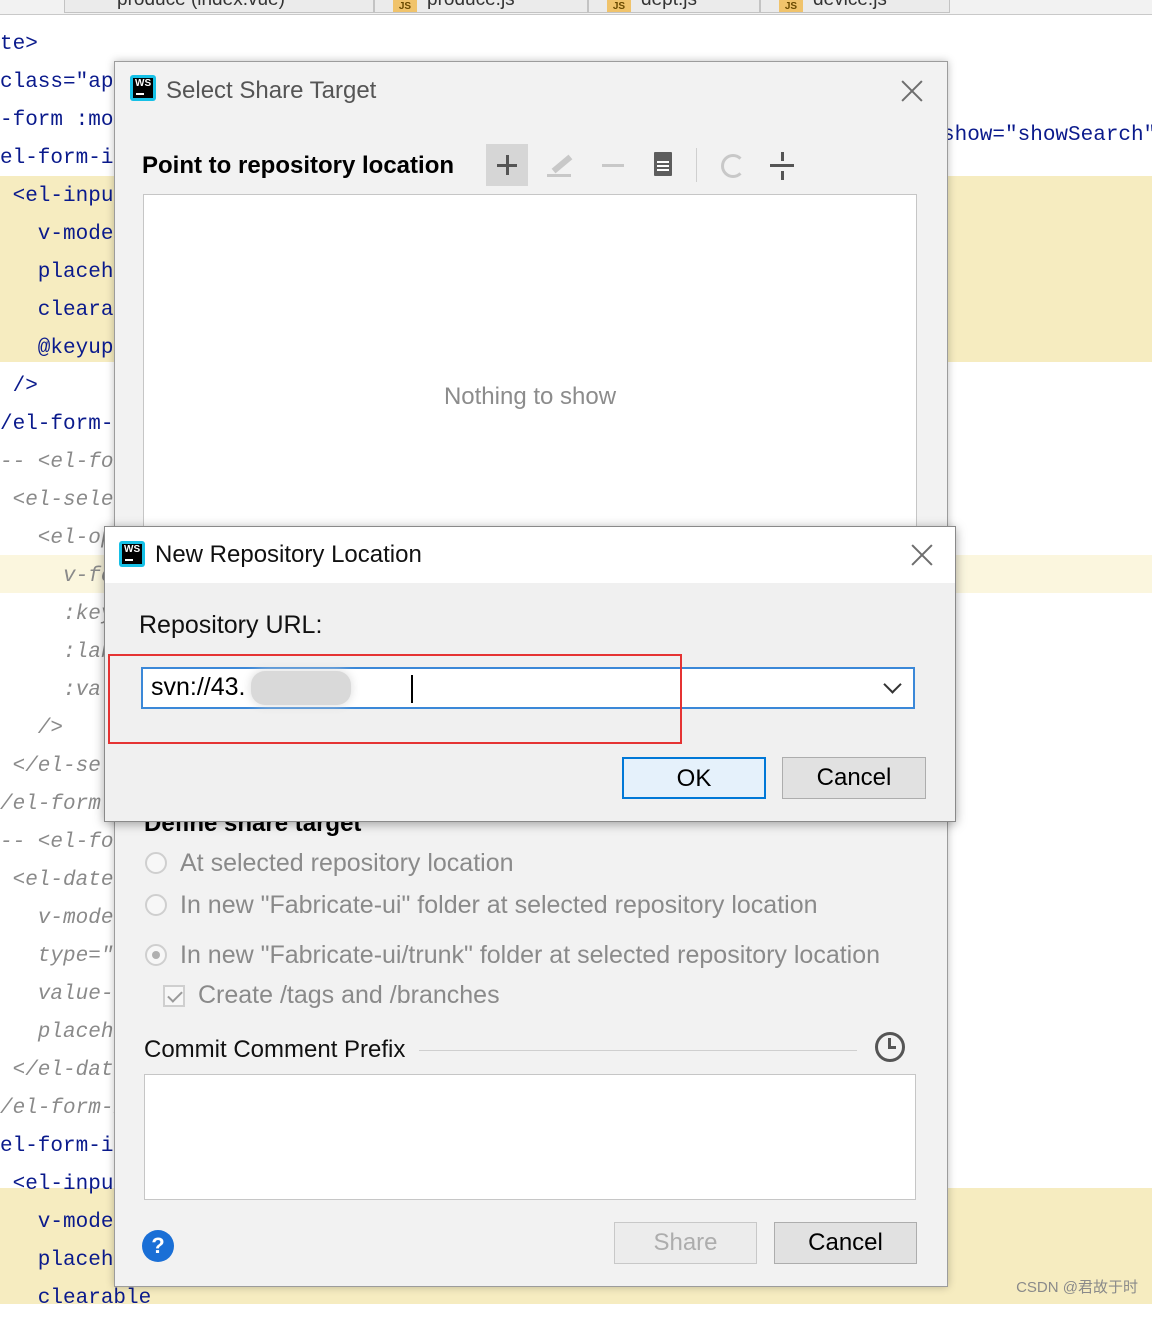 This screenshot has width=1152, height=1318. What do you see at coordinates (275, 1049) in the screenshot?
I see `commit-comment-prefix-label: Commit Comment Prefix` at bounding box center [275, 1049].